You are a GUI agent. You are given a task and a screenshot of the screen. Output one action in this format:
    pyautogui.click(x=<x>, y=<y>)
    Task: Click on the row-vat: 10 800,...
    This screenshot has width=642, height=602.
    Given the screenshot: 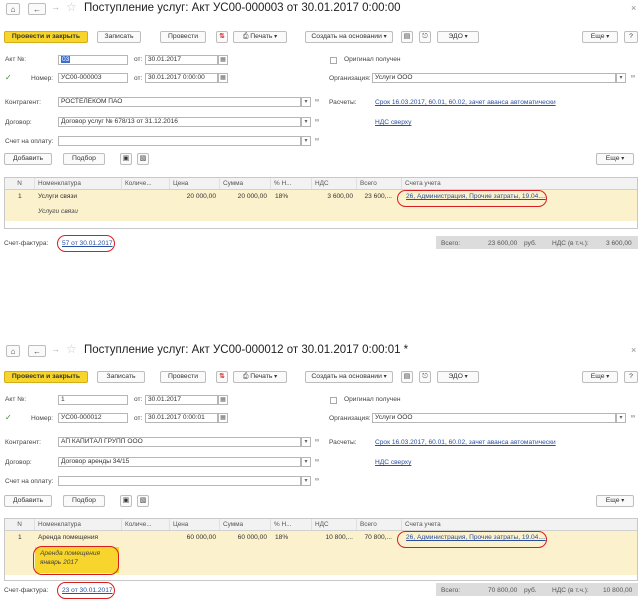 What is the action you would take?
    pyautogui.click(x=333, y=537)
    